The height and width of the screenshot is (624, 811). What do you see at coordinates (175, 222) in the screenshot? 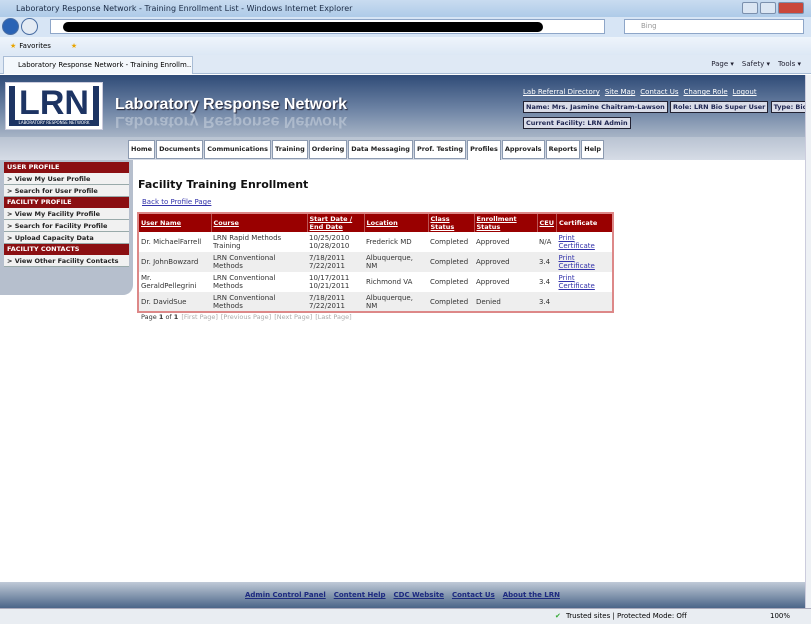
I see `col-user-name: User Name` at bounding box center [175, 222].